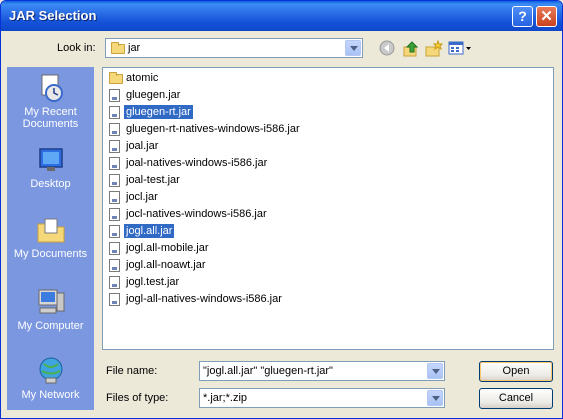 The image size is (563, 419). I want to click on help-button: ?, so click(522, 16).